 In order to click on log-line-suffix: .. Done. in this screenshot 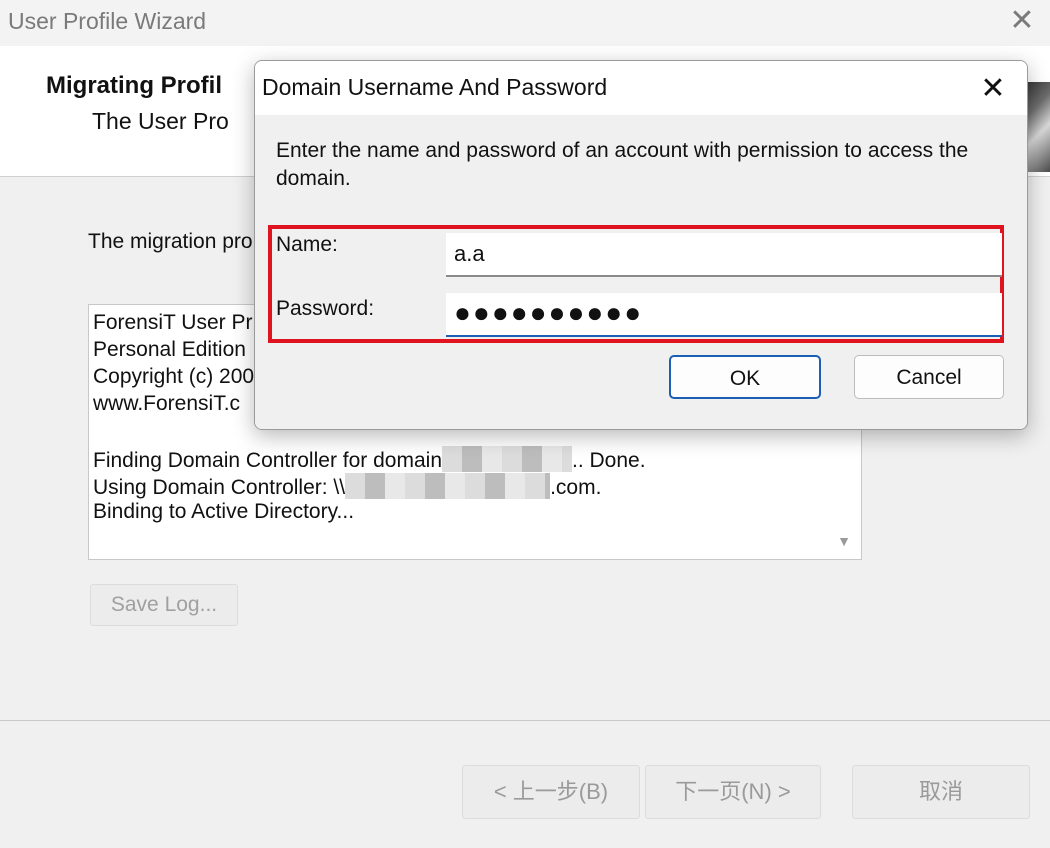, I will do `click(609, 460)`.